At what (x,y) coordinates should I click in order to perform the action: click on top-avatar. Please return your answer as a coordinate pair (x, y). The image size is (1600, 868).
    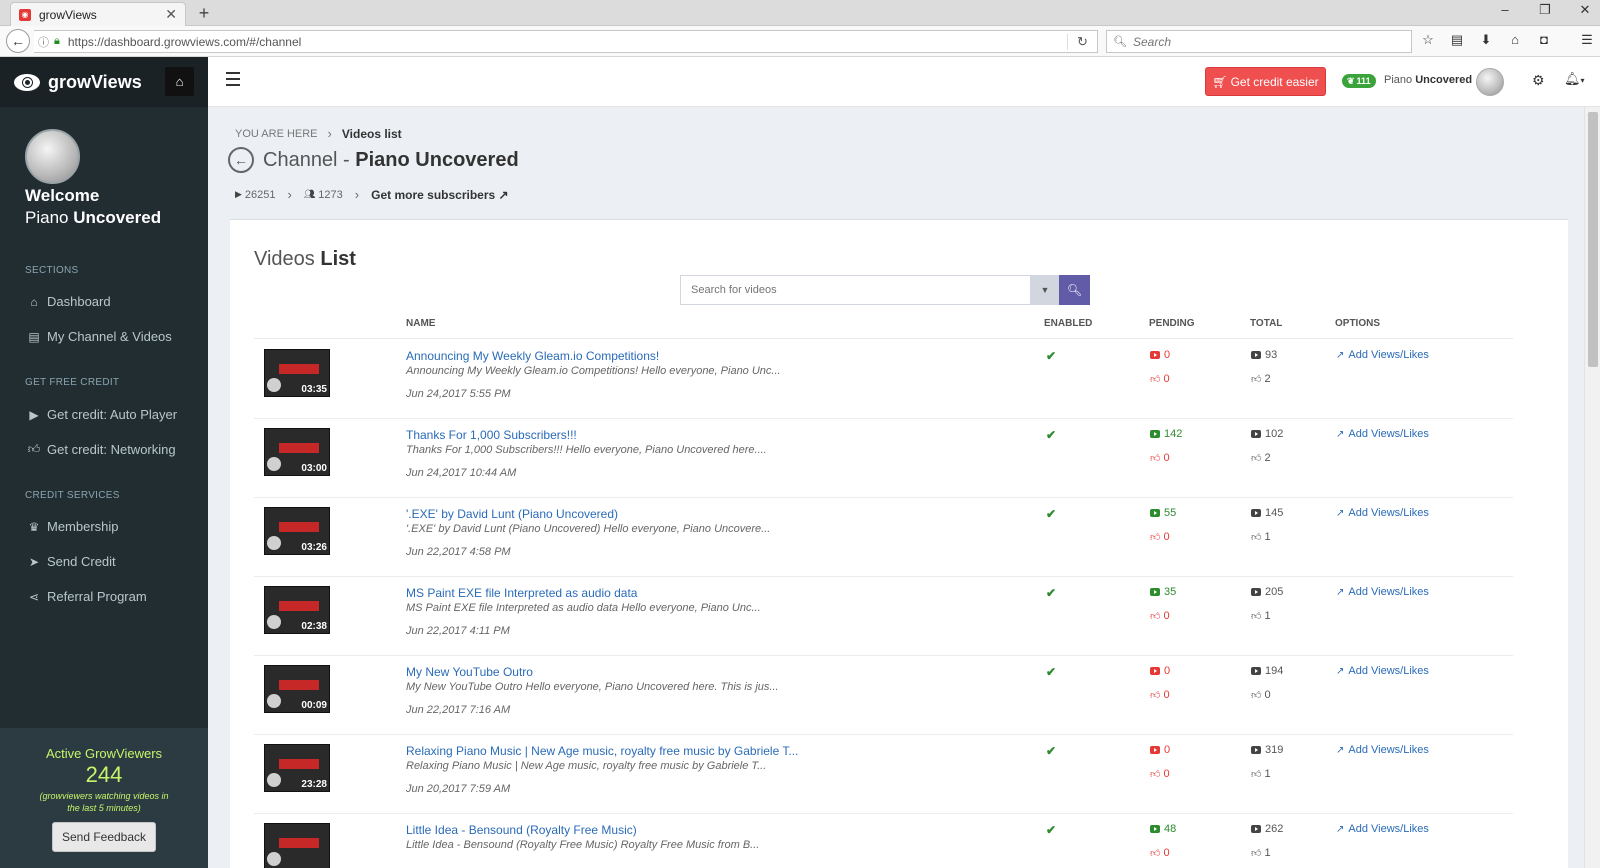
    Looking at the image, I should click on (1490, 82).